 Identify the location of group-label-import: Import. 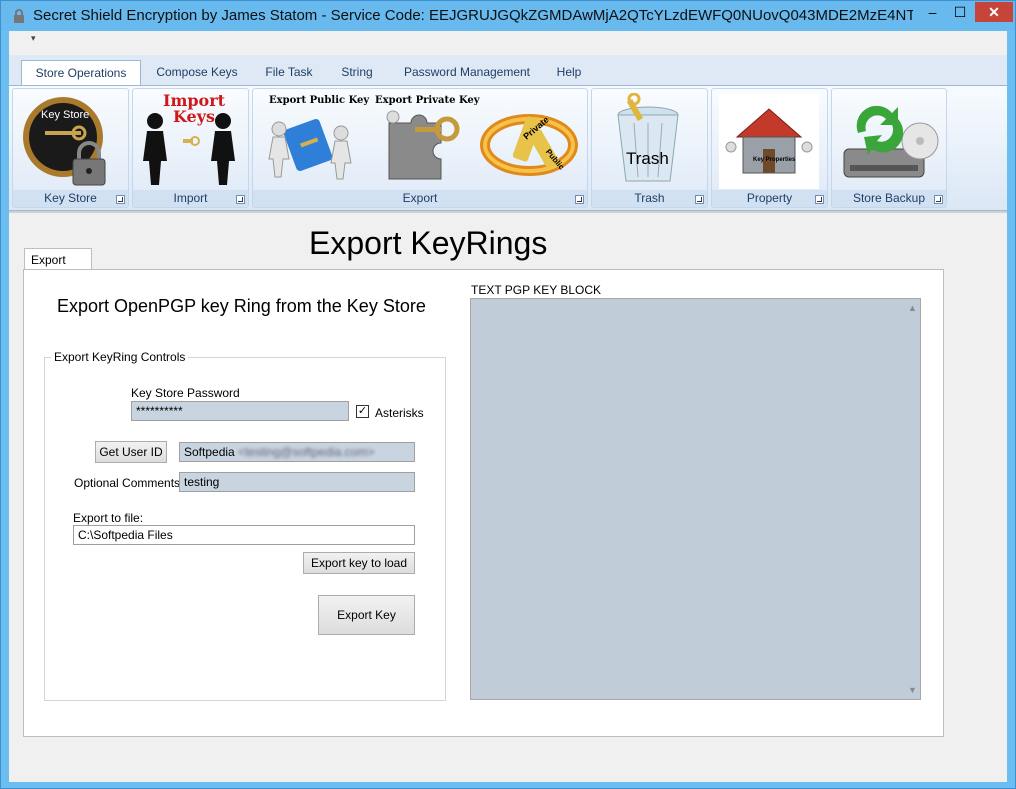
(190, 198).